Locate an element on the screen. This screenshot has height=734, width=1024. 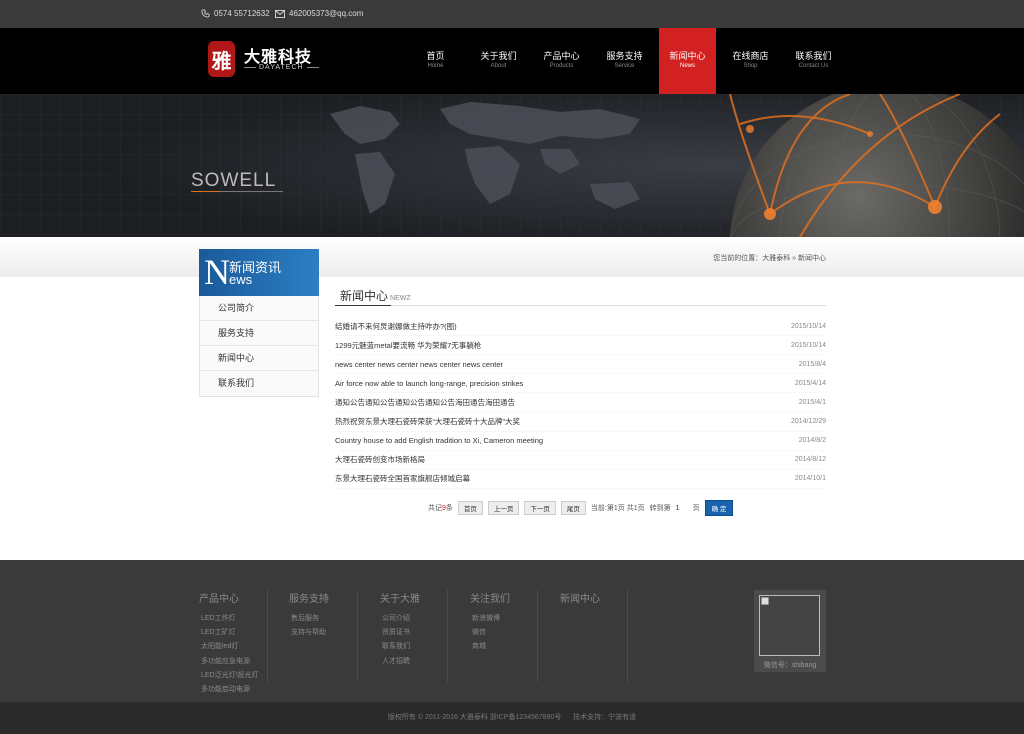
news-row: 通知公告通知公告通知公告通知公告海田通告海田通告 2015/4/1 is located at coordinates (580, 403).